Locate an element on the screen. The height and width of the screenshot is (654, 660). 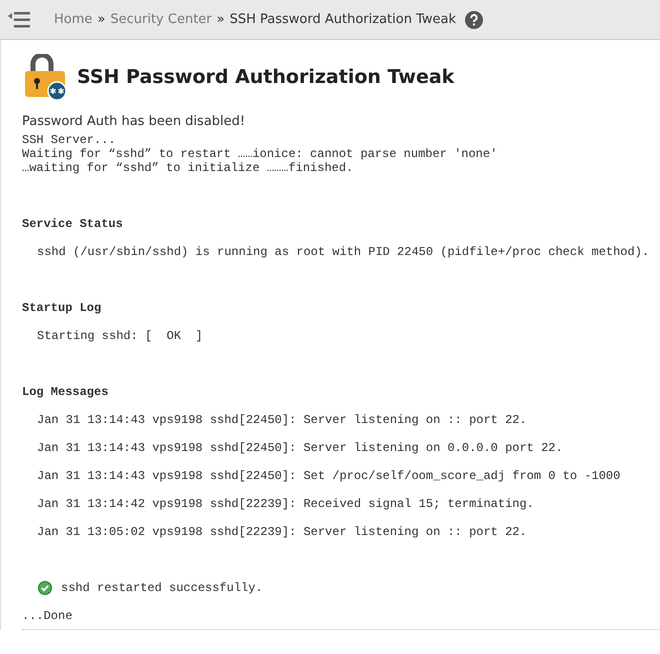
section-heading: Startup Log is located at coordinates (62, 308).